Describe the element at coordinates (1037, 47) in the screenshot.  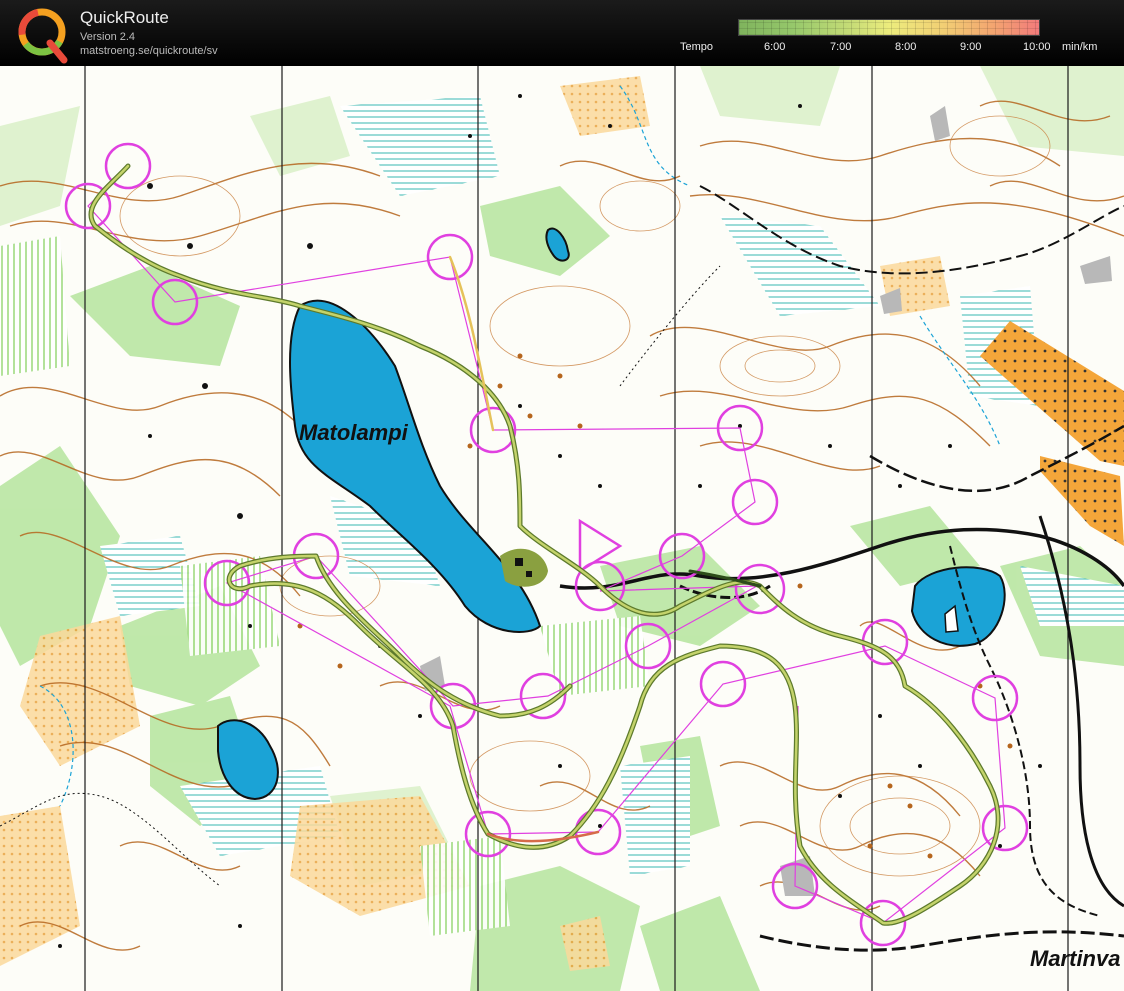
I see `tempo-tick: 10:00` at that location.